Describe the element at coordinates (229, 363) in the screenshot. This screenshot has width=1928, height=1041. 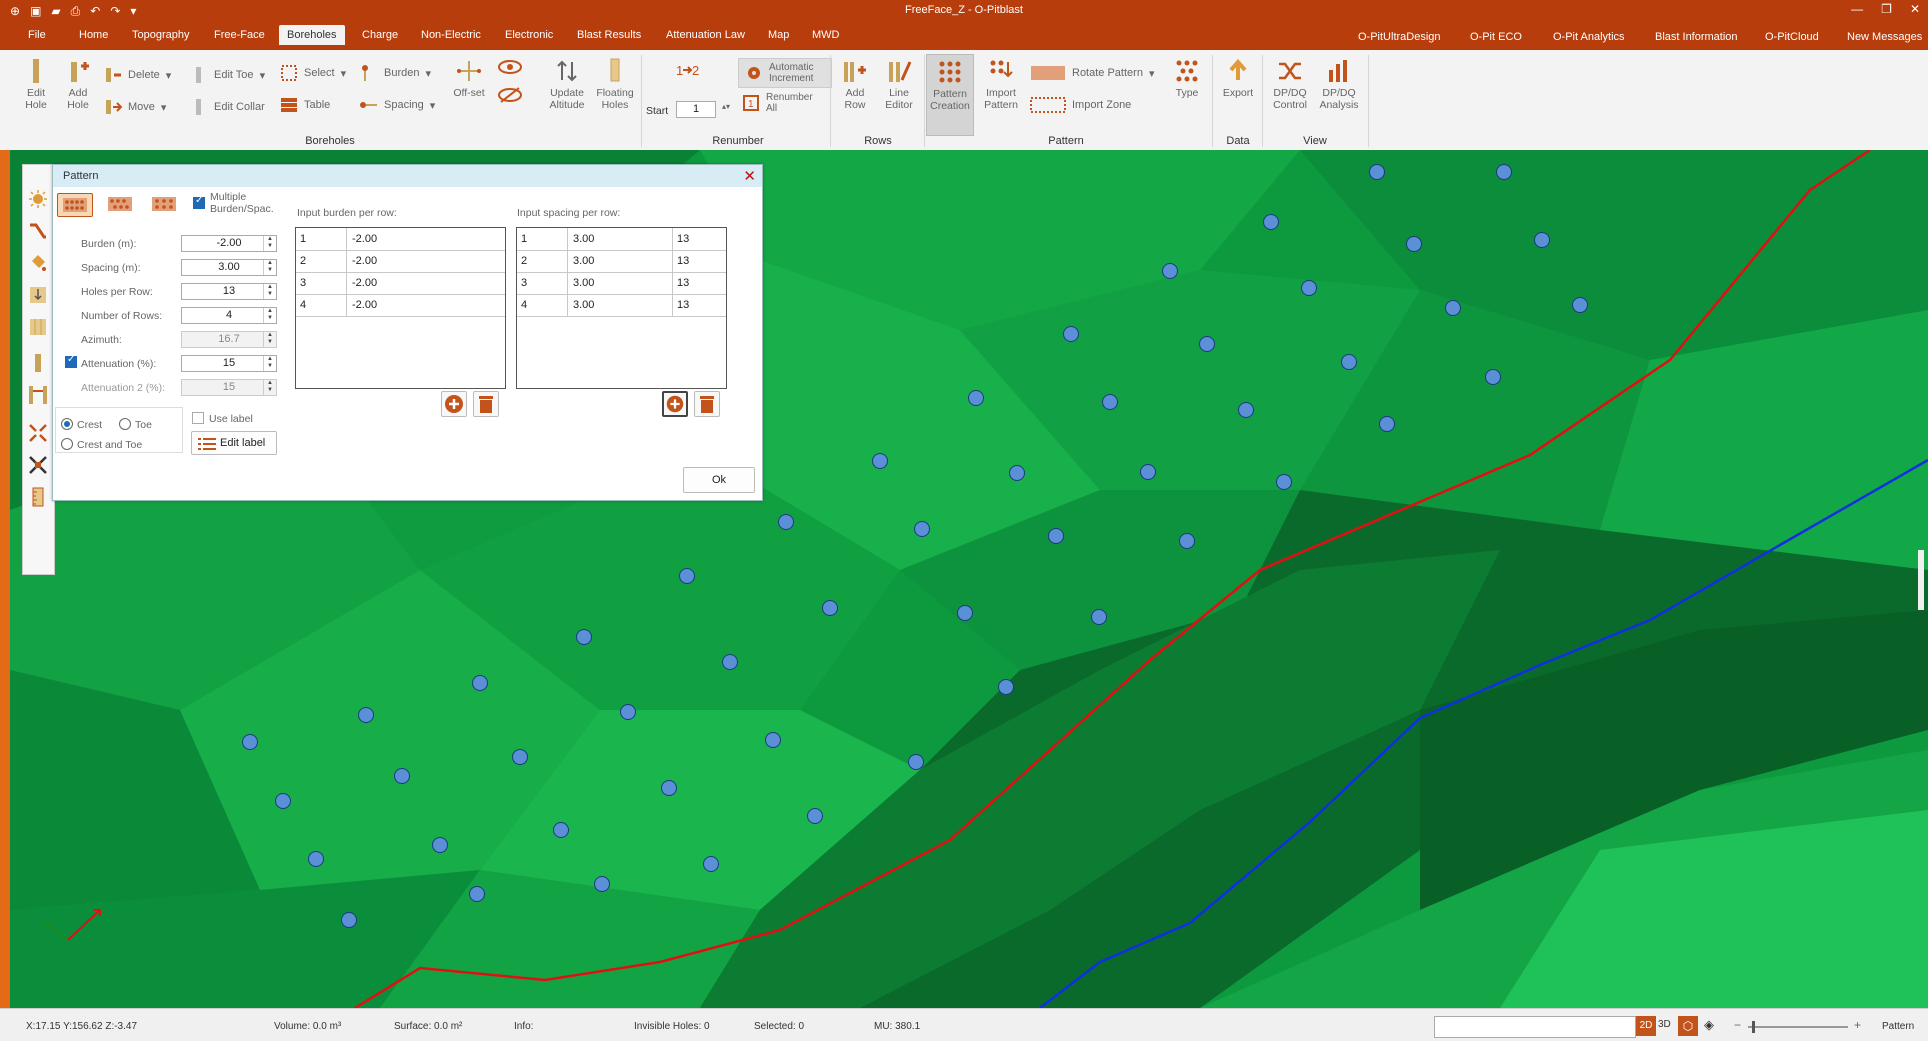
I see `attenuation-input: 15 ▲ ▼` at that location.